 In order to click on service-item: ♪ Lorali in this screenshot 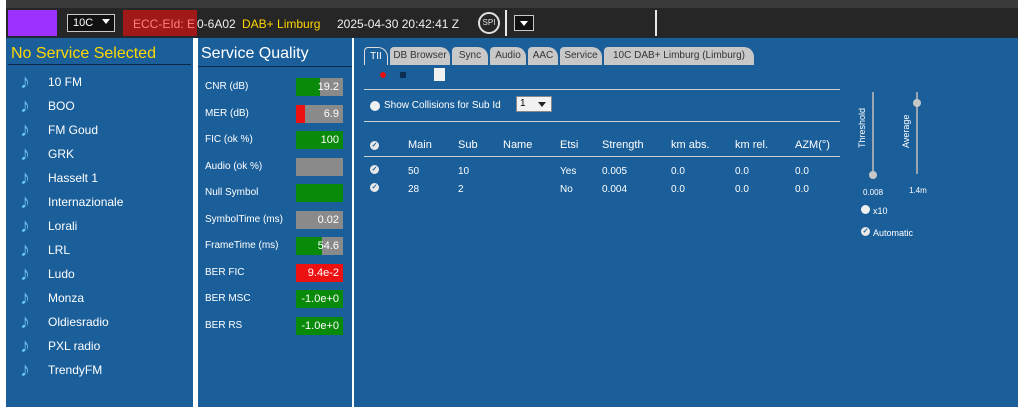, I will do `click(105, 226)`.